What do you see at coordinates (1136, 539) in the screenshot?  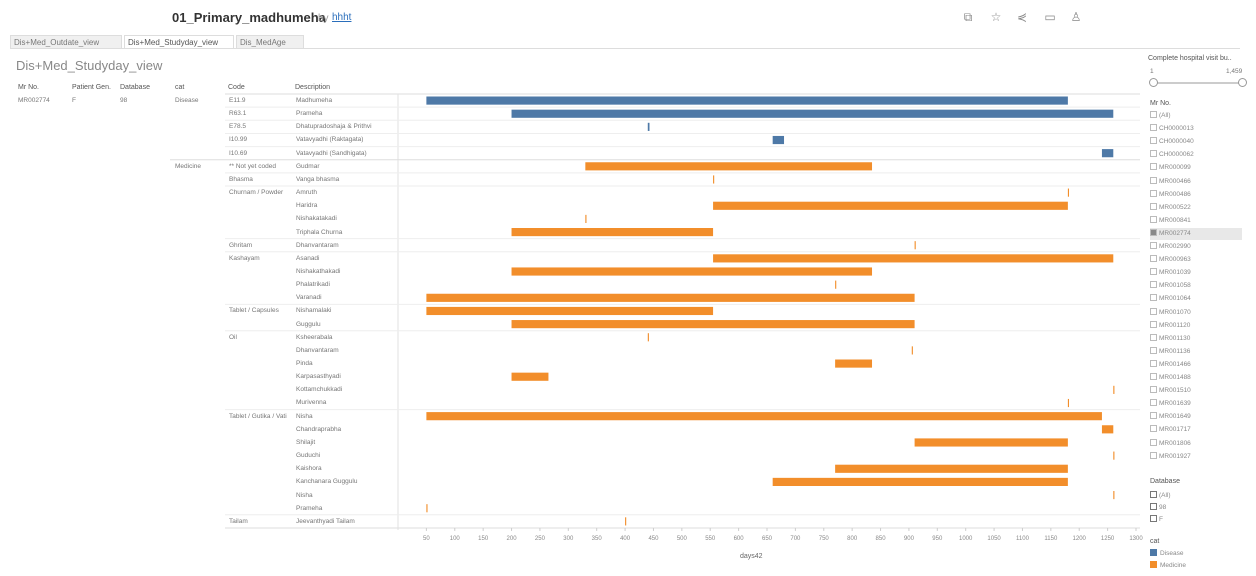 I see `x-tick-label: 1300` at bounding box center [1136, 539].